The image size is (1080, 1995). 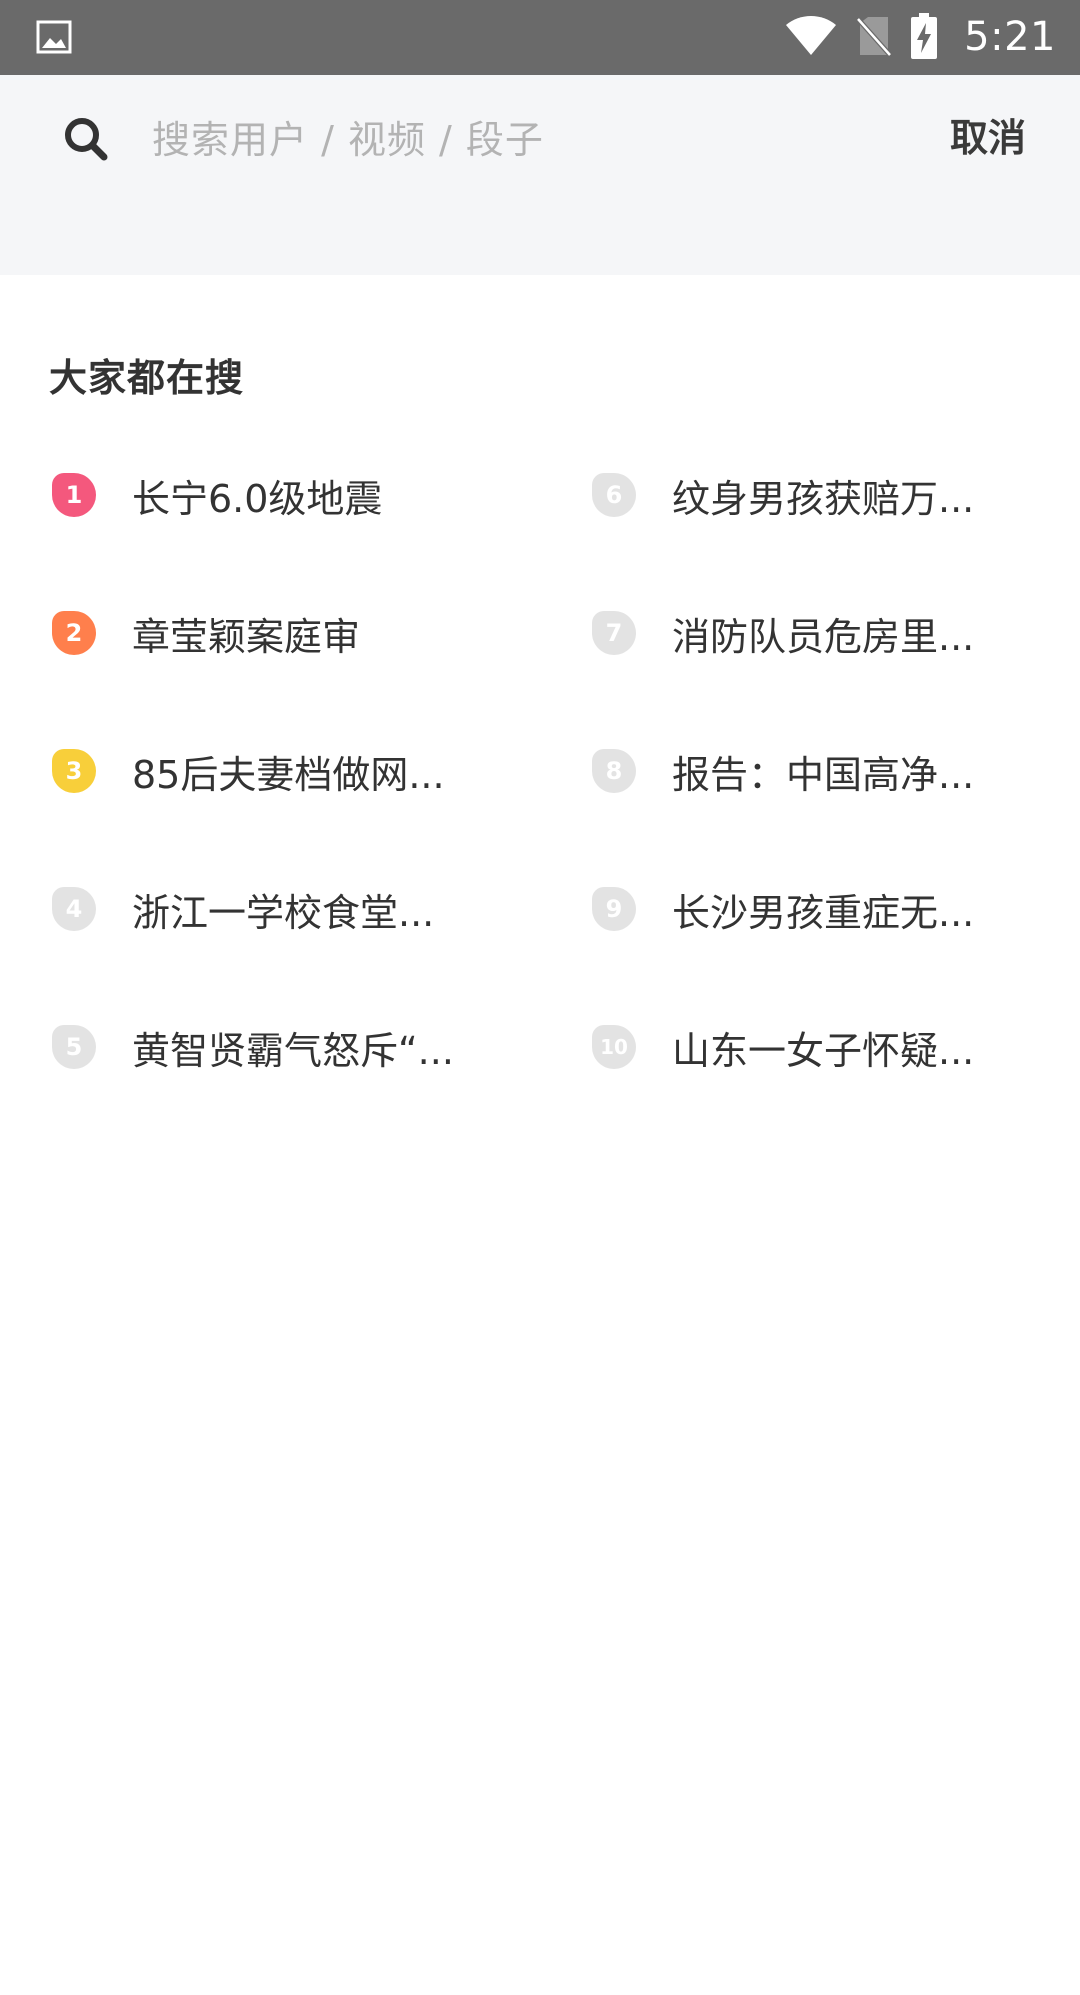 I want to click on hot-item-text: 长宁6.0级地震, so click(x=257, y=498).